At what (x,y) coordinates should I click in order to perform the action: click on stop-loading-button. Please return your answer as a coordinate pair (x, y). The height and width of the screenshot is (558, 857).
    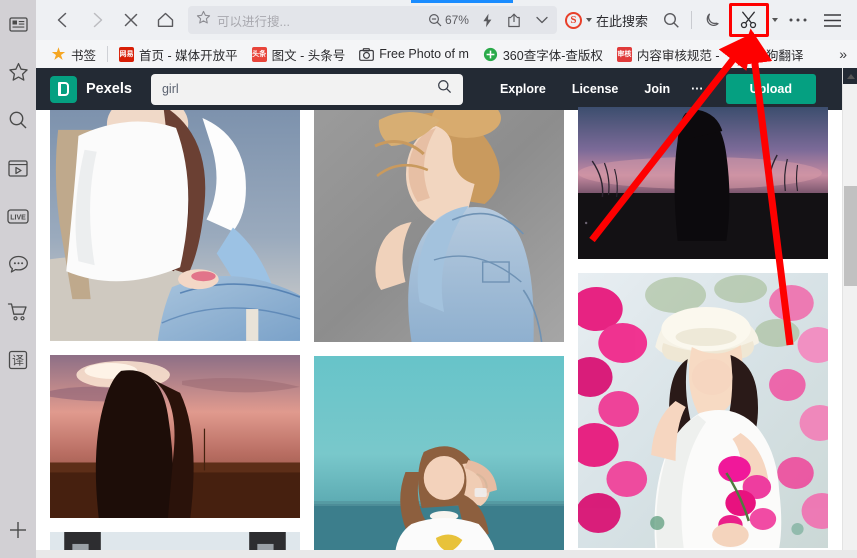
    Looking at the image, I should click on (131, 20).